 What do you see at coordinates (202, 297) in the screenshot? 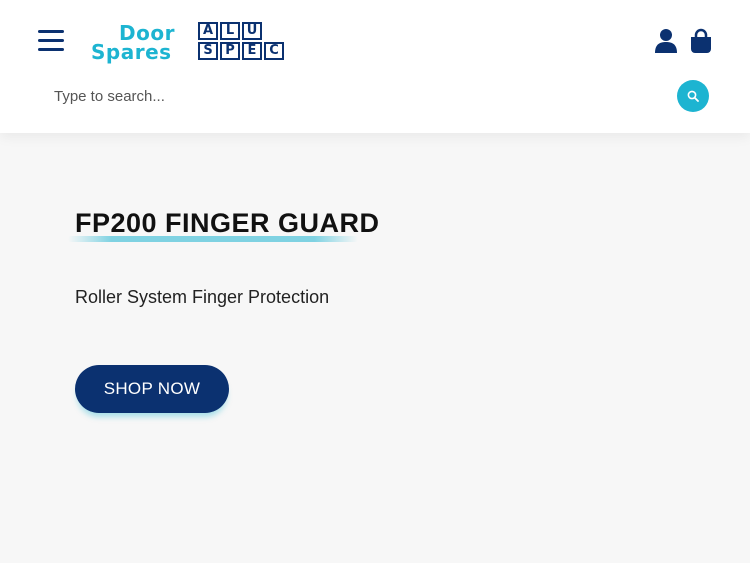
I see `hero-subtitle: Roller System Finger Protection` at bounding box center [202, 297].